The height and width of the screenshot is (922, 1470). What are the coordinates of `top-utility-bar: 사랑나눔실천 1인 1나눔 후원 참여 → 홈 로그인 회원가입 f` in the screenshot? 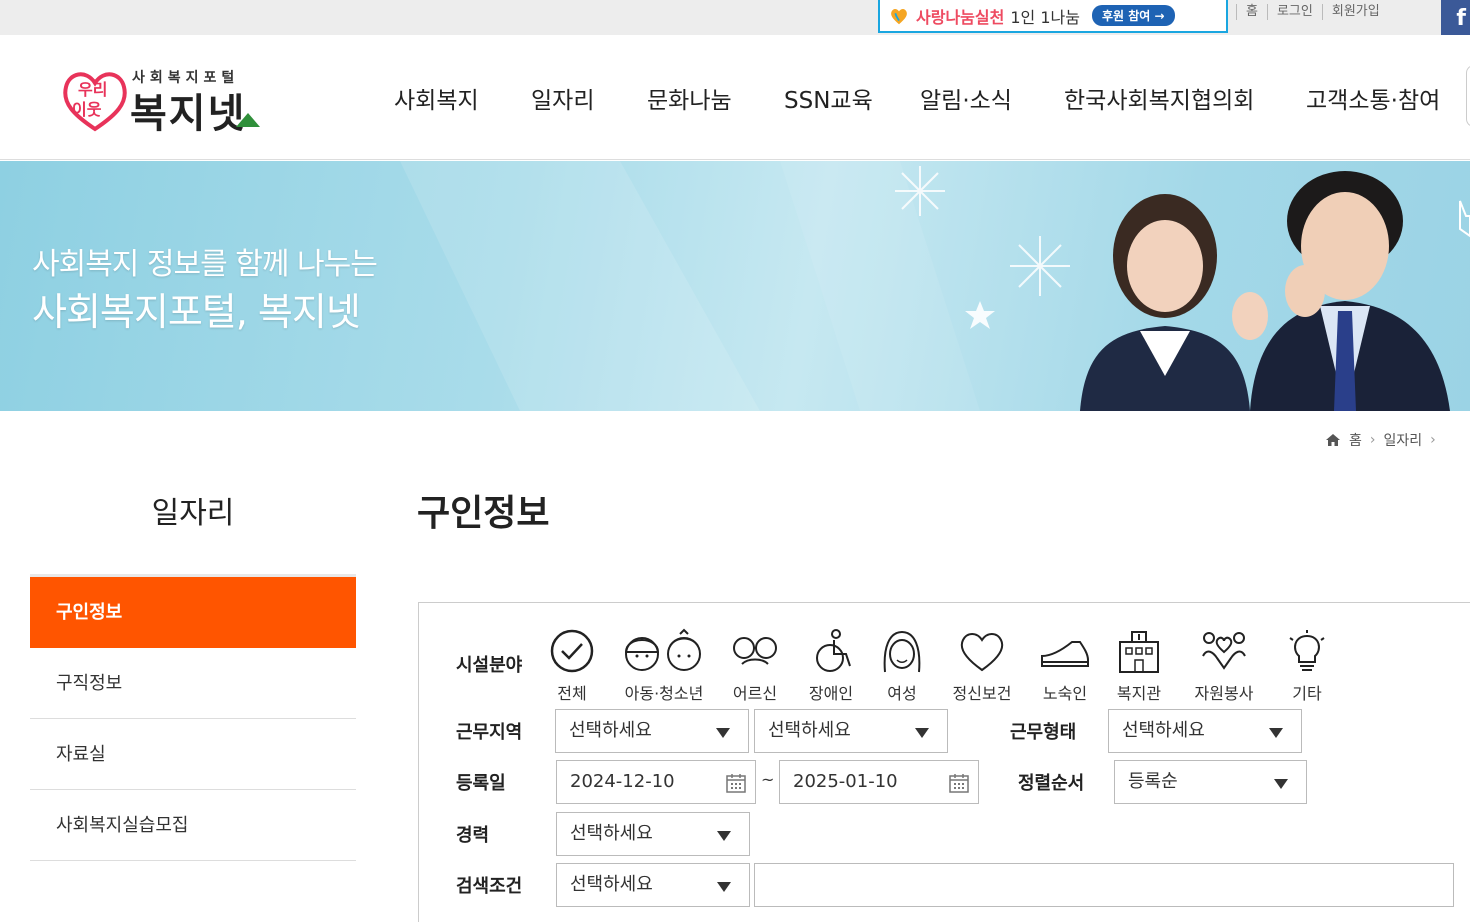 It's located at (735, 17).